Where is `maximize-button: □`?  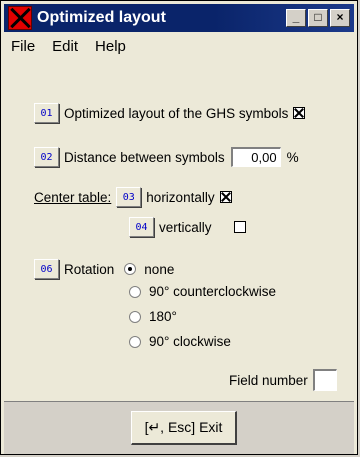 maximize-button: □ is located at coordinates (318, 18).